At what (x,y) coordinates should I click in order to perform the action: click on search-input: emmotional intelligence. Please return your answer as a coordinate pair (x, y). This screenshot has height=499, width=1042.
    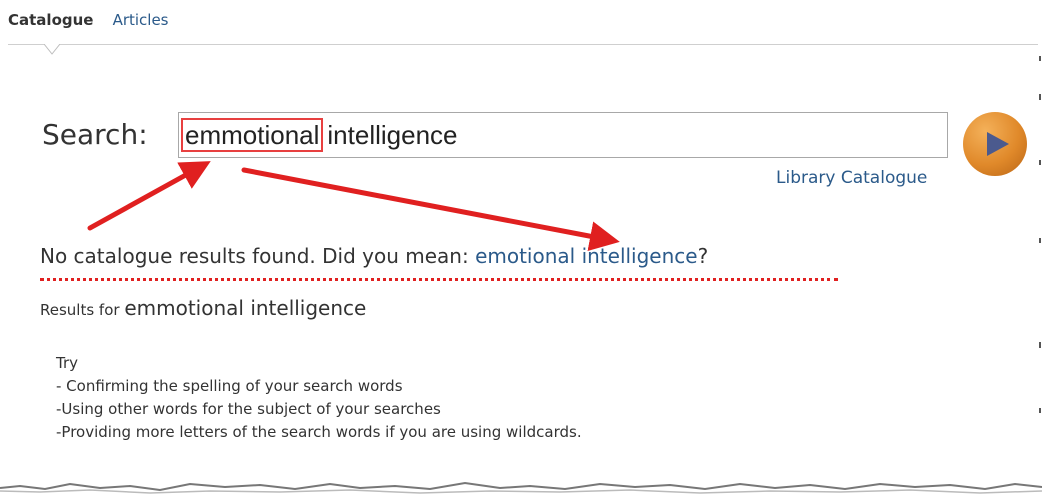
    Looking at the image, I should click on (563, 135).